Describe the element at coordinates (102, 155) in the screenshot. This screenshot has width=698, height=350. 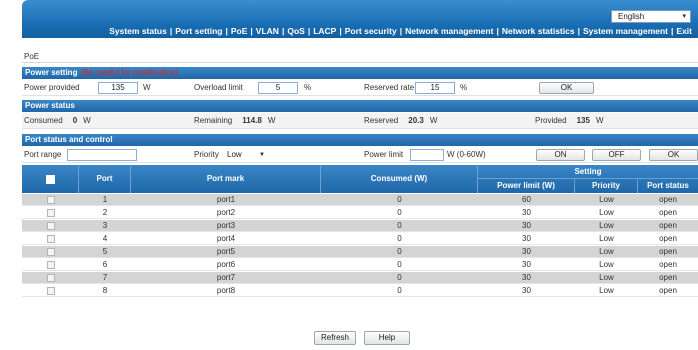
I see `port-range-input` at that location.